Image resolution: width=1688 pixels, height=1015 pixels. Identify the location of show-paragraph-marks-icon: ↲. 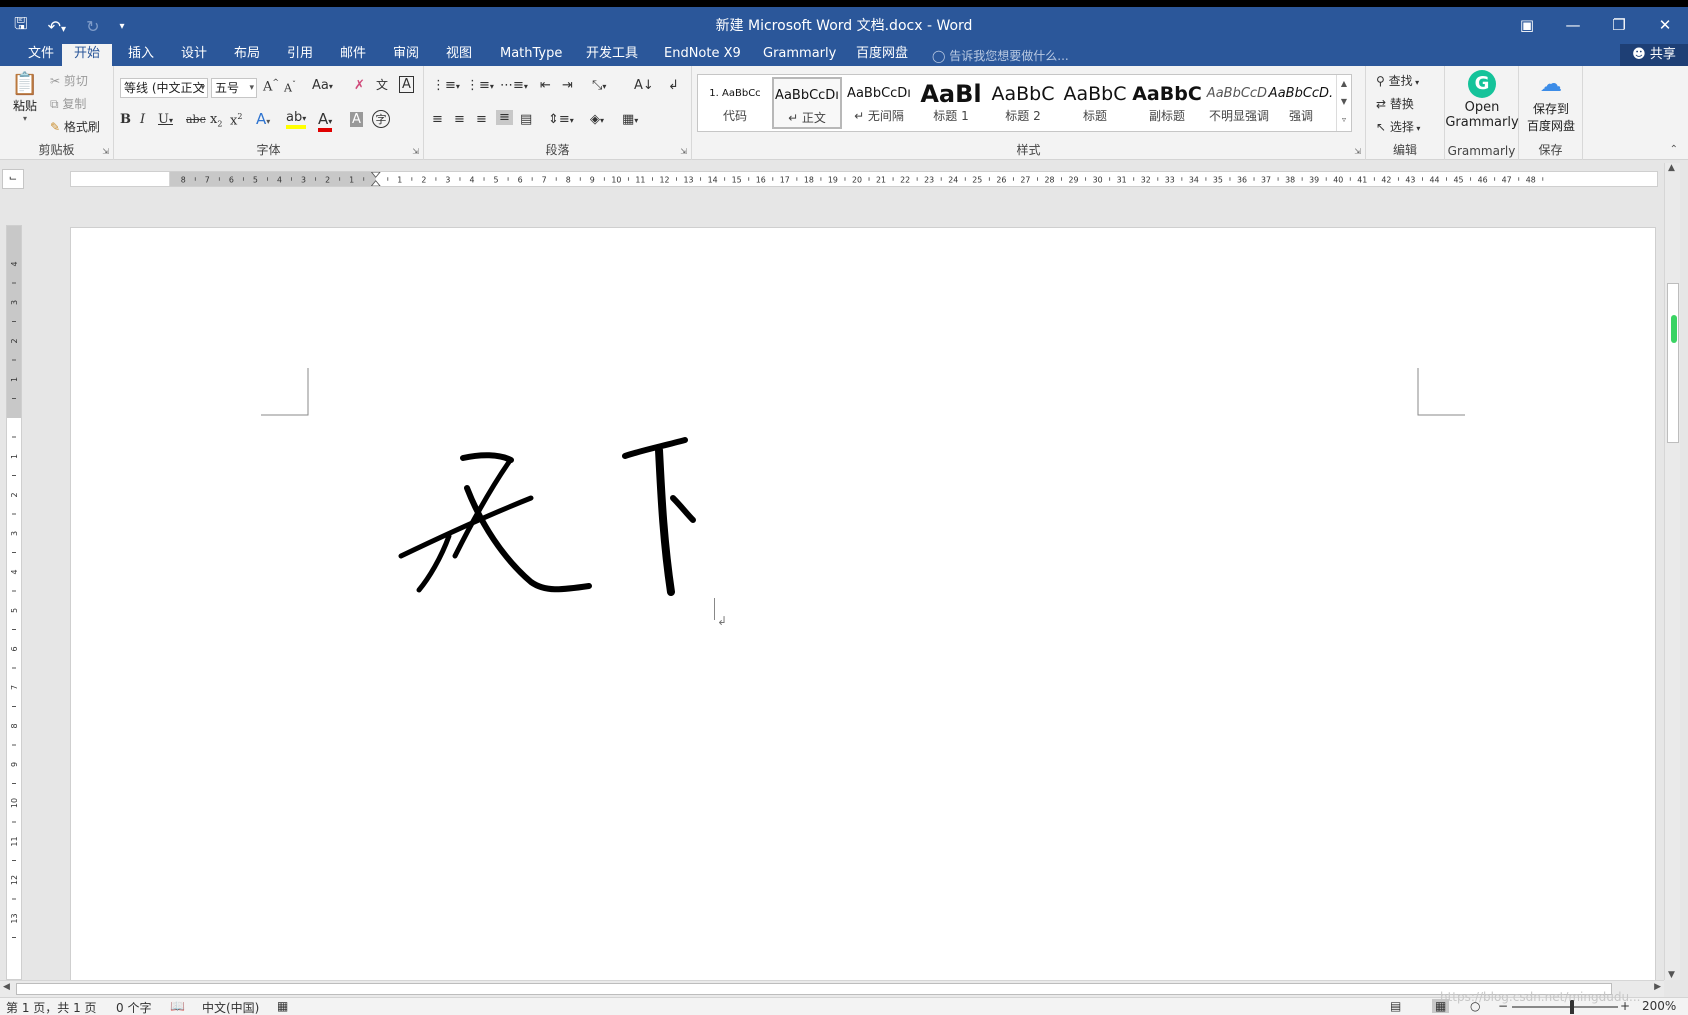
(673, 85).